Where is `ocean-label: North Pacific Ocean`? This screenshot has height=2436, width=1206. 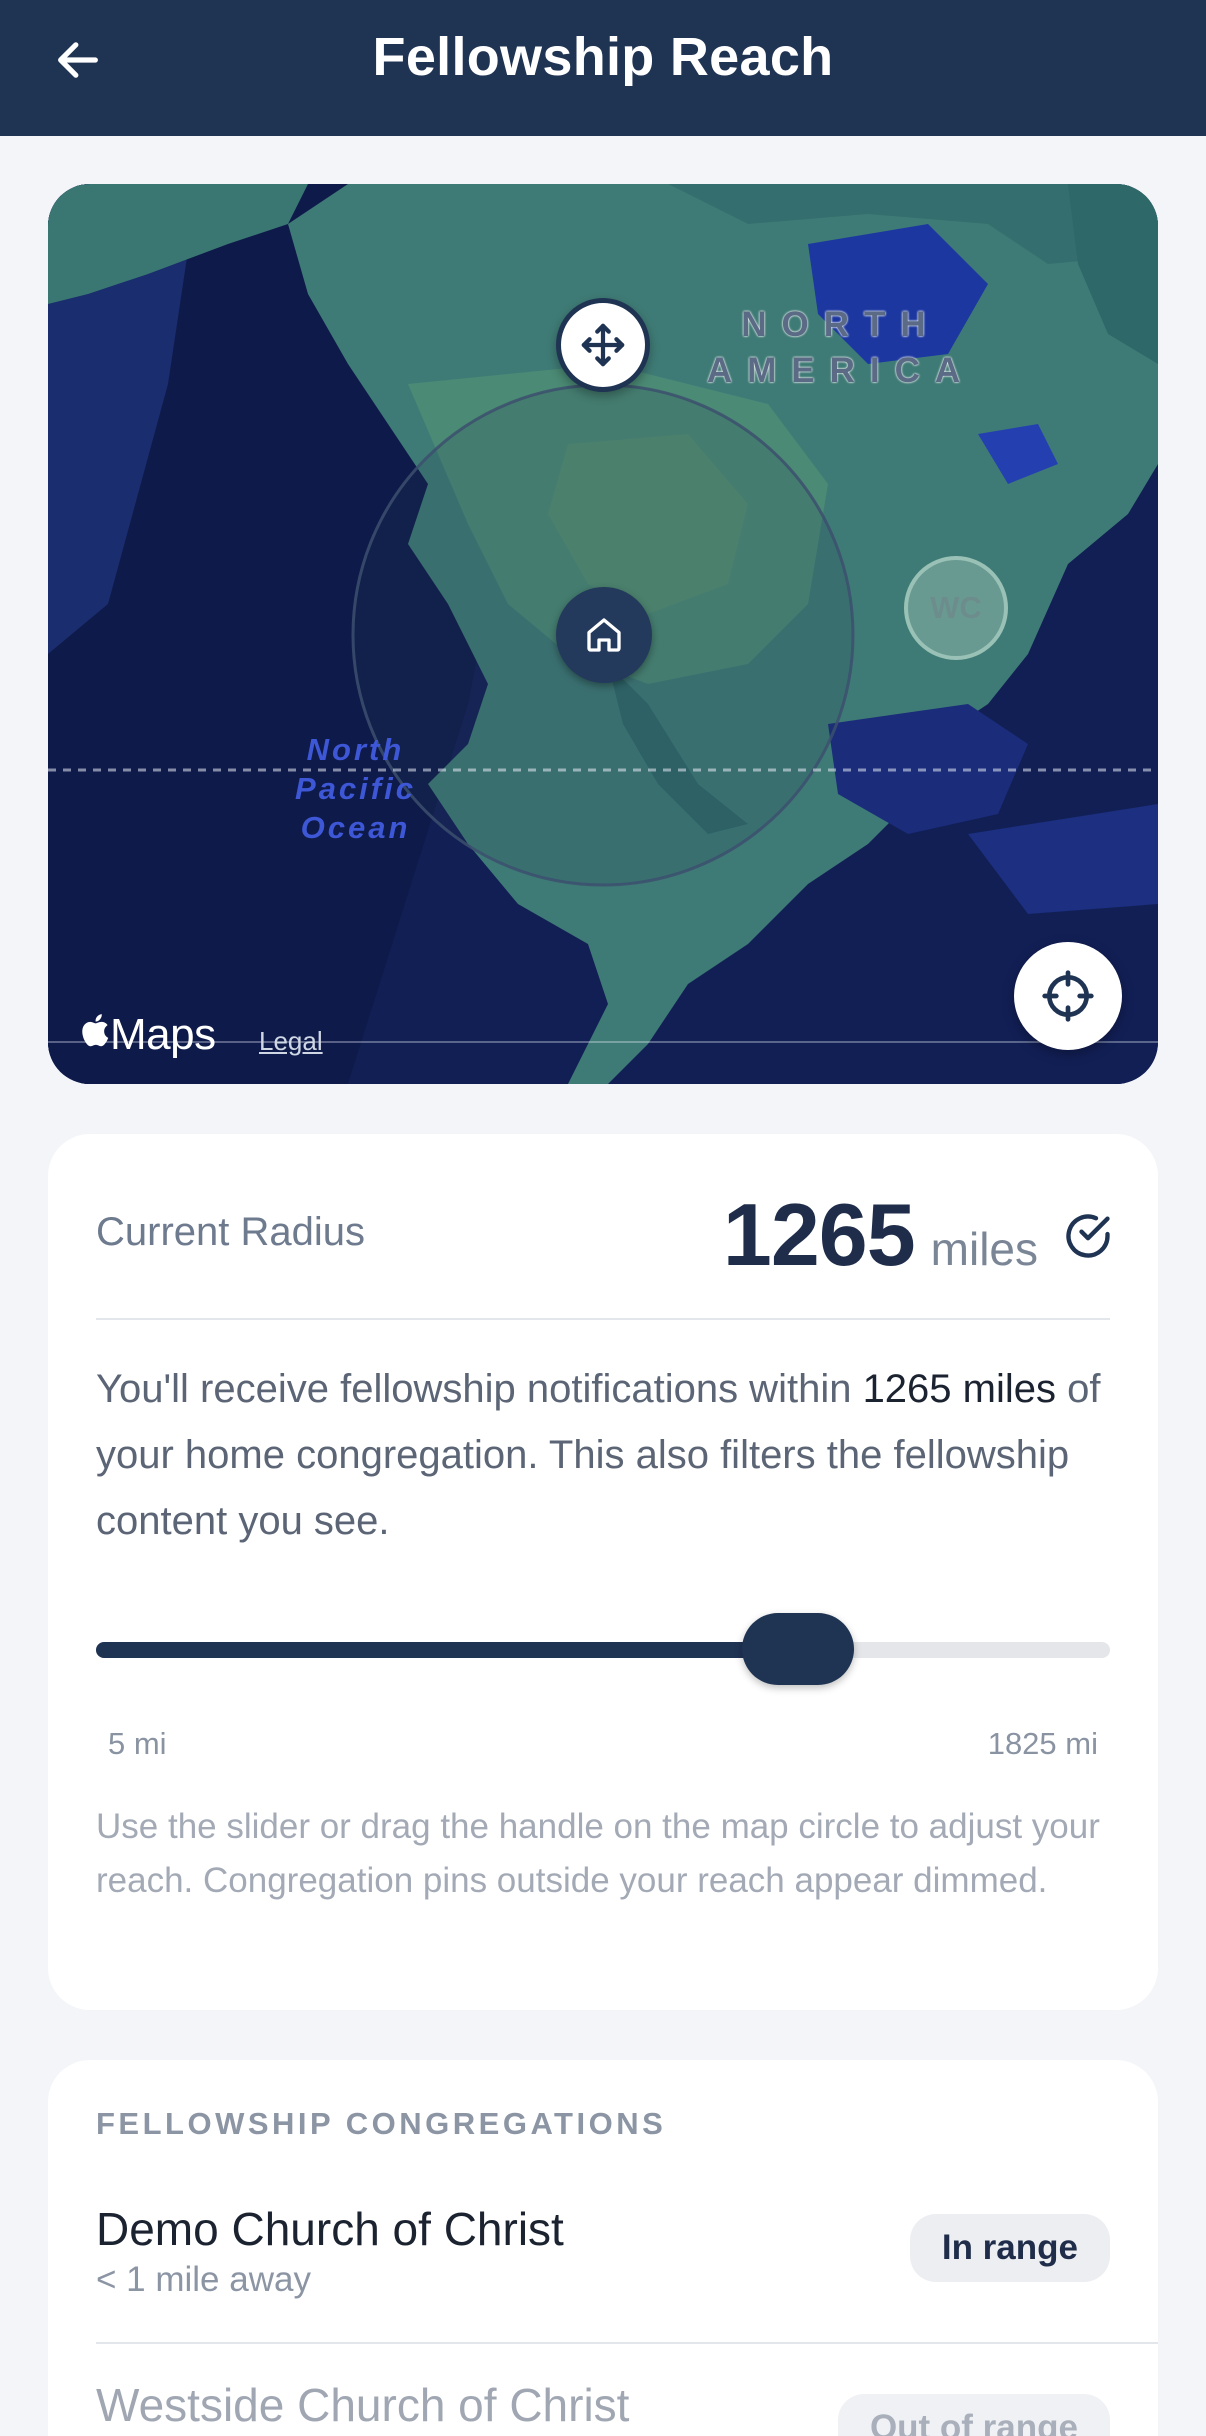
ocean-label: North Pacific Ocean is located at coordinates (355, 788).